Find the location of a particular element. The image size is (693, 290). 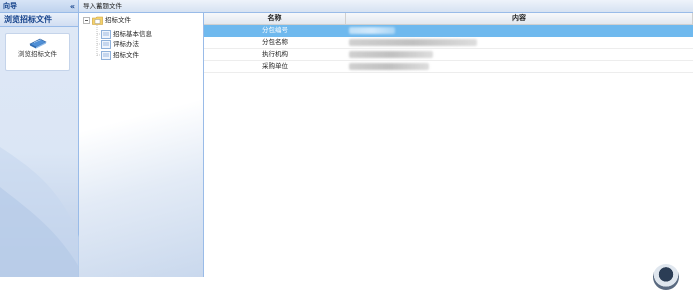

navigation-pane: 向导 « 浏览招标文件 浏览招标文件 is located at coordinates (39, 138).